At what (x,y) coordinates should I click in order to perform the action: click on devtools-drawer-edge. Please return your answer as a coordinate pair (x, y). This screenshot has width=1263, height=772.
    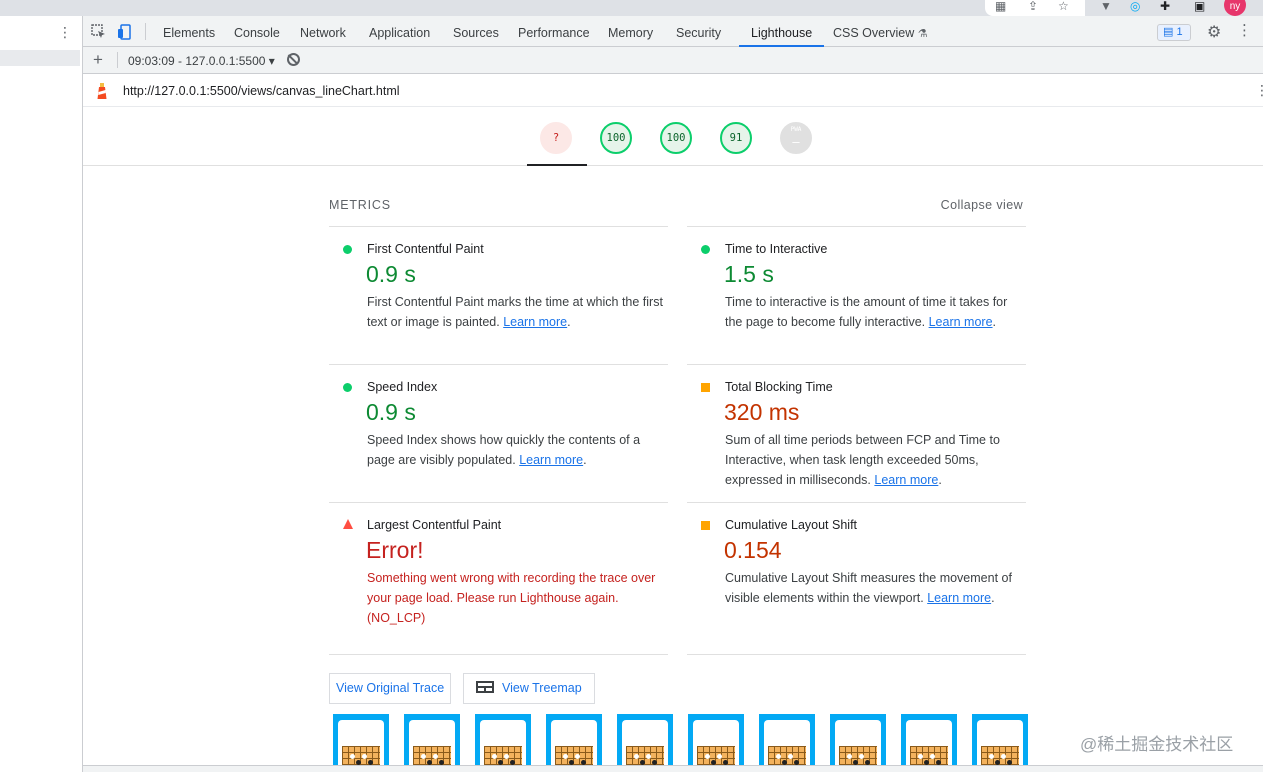
    Looking at the image, I should click on (673, 768).